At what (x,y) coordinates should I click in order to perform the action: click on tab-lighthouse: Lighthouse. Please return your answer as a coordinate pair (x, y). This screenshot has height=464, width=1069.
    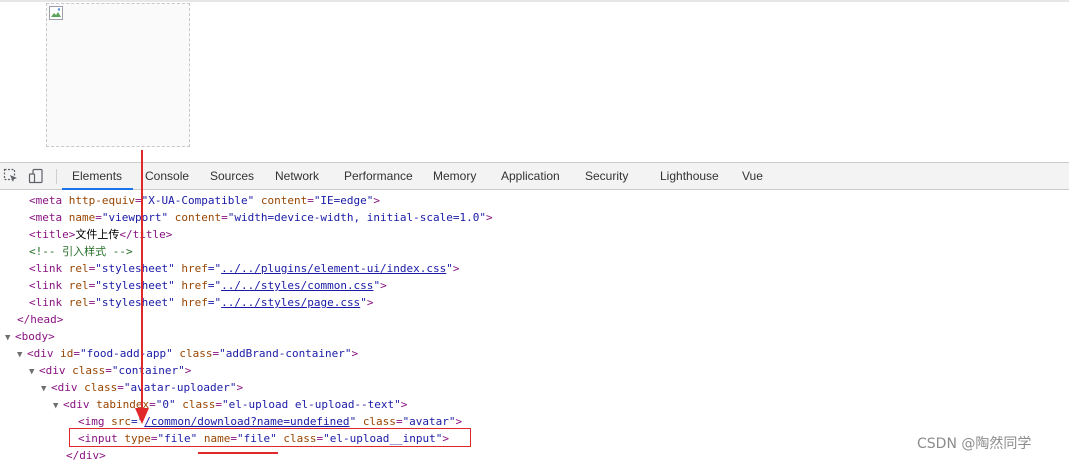
    Looking at the image, I should click on (689, 176).